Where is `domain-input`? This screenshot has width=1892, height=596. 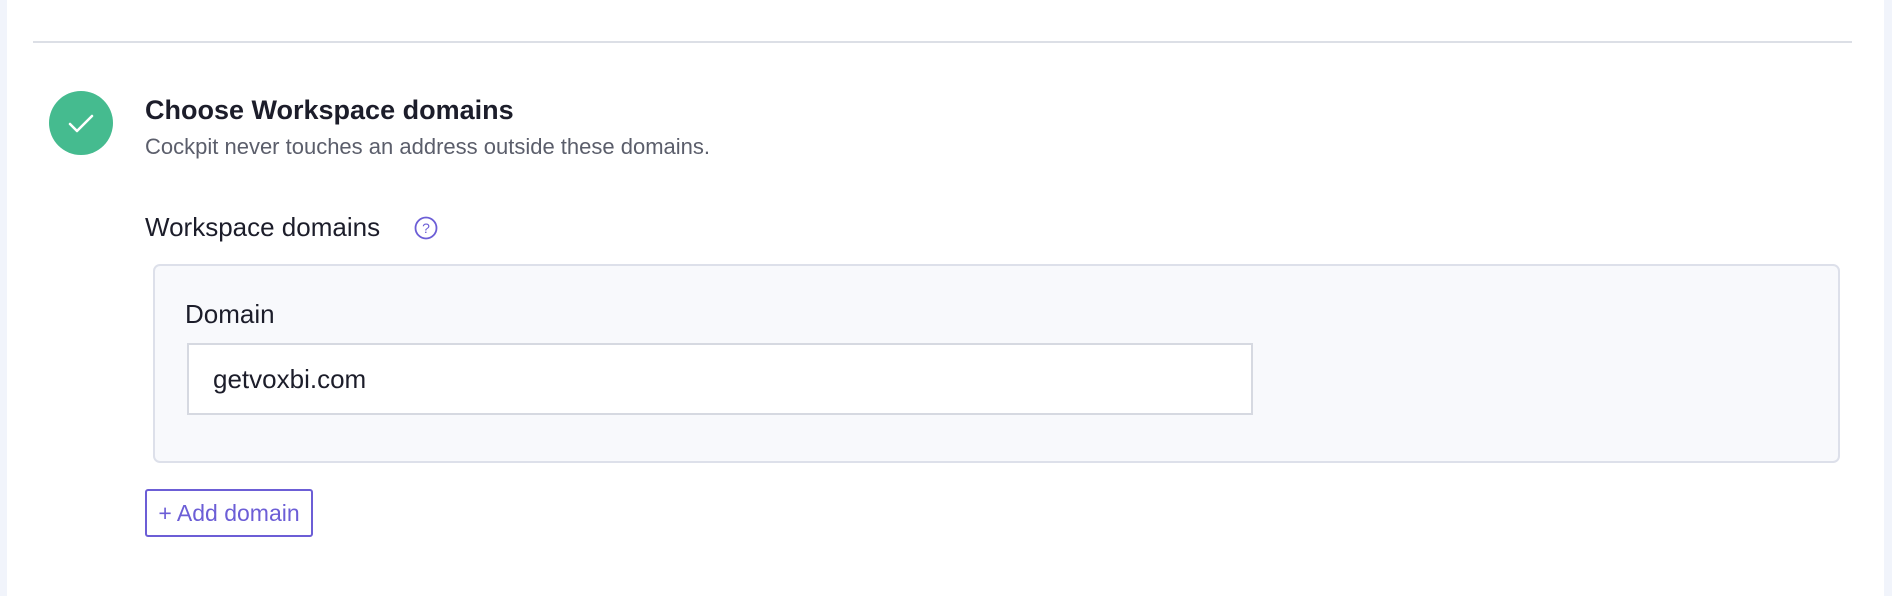 domain-input is located at coordinates (720, 379).